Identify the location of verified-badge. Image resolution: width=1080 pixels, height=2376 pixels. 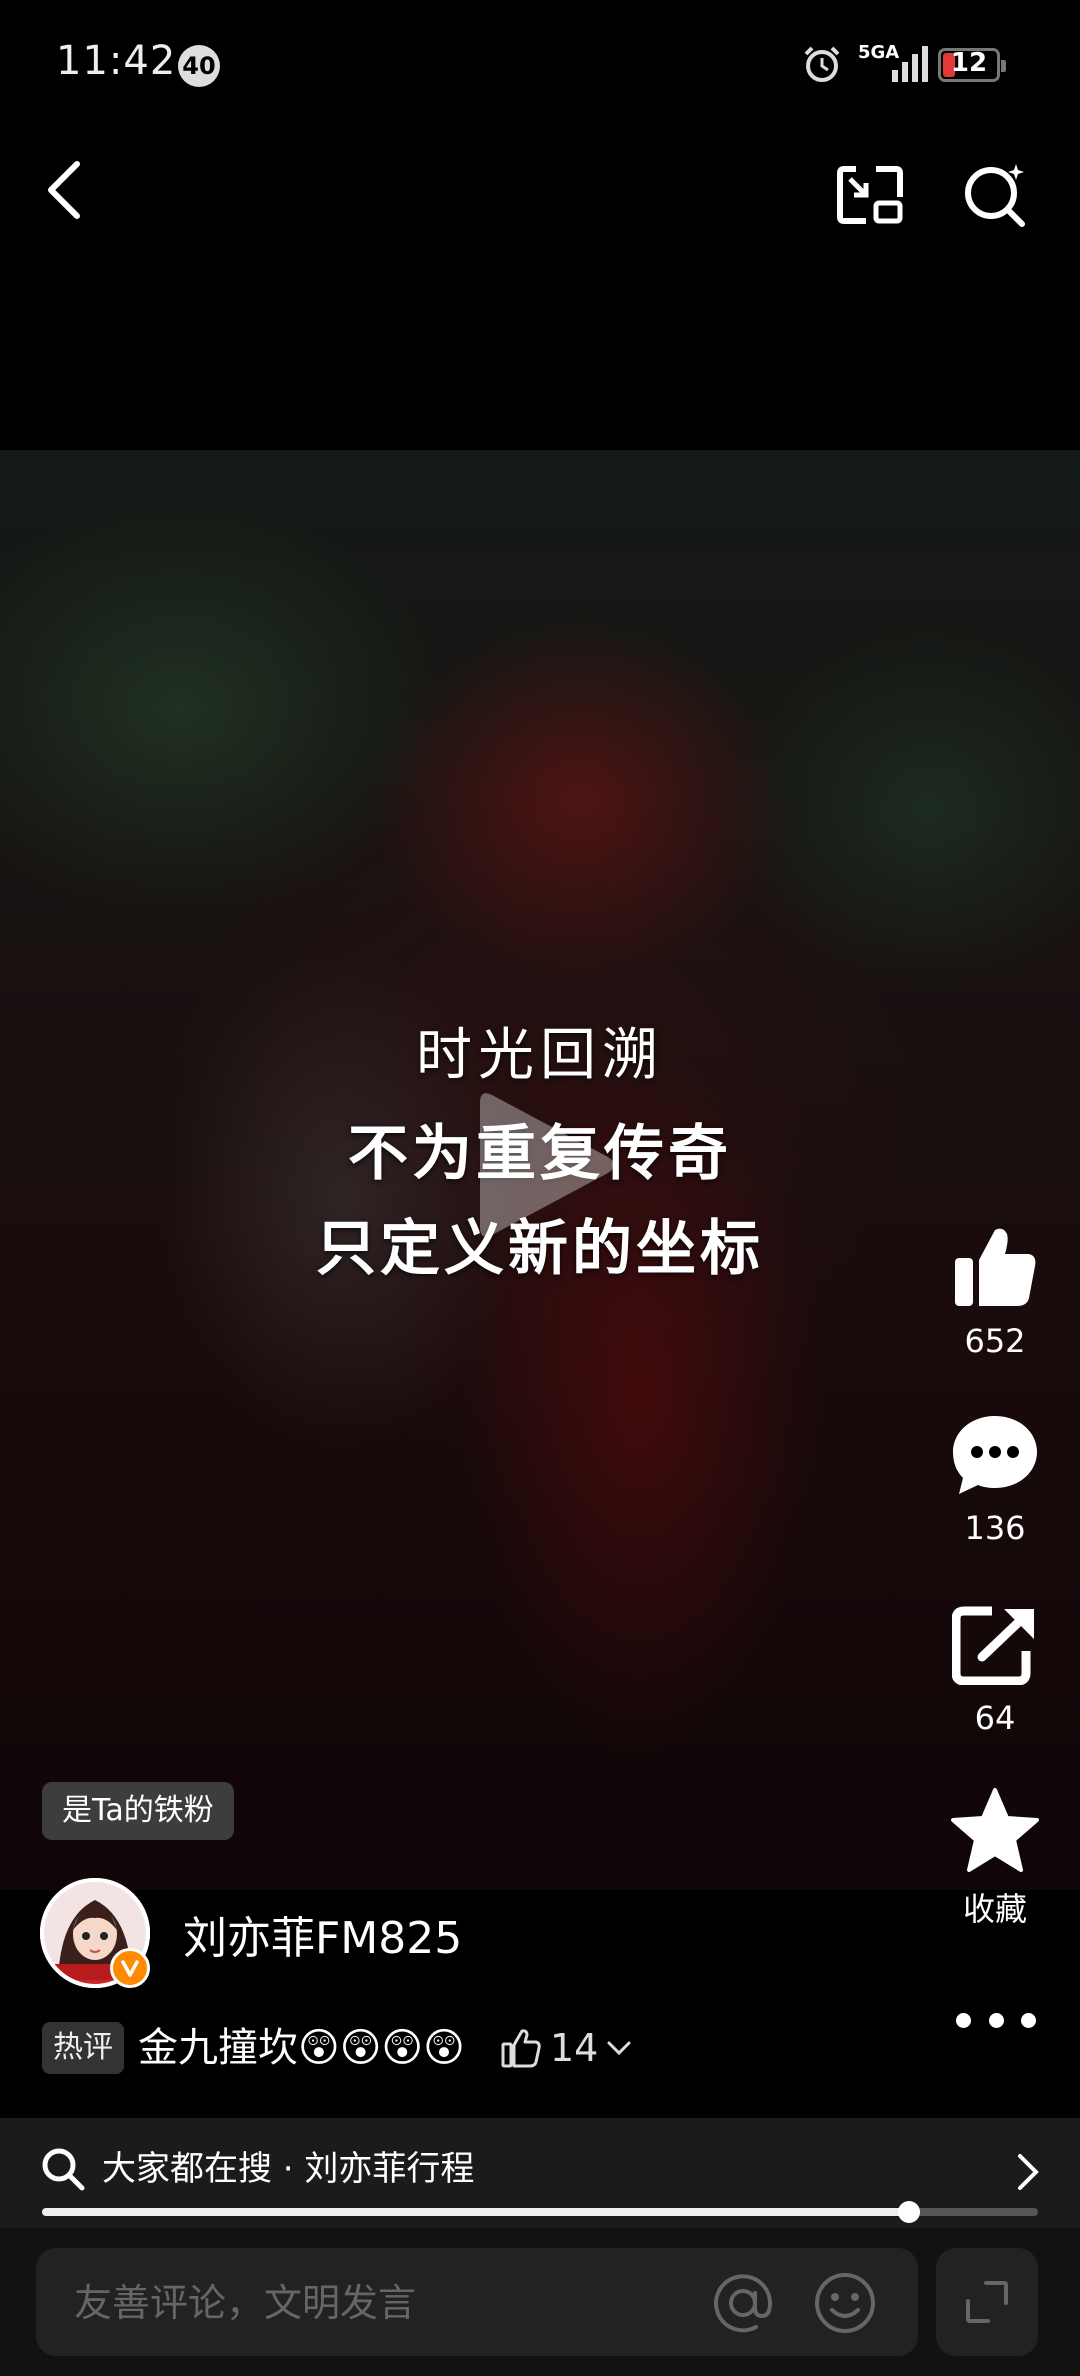
(130, 1968).